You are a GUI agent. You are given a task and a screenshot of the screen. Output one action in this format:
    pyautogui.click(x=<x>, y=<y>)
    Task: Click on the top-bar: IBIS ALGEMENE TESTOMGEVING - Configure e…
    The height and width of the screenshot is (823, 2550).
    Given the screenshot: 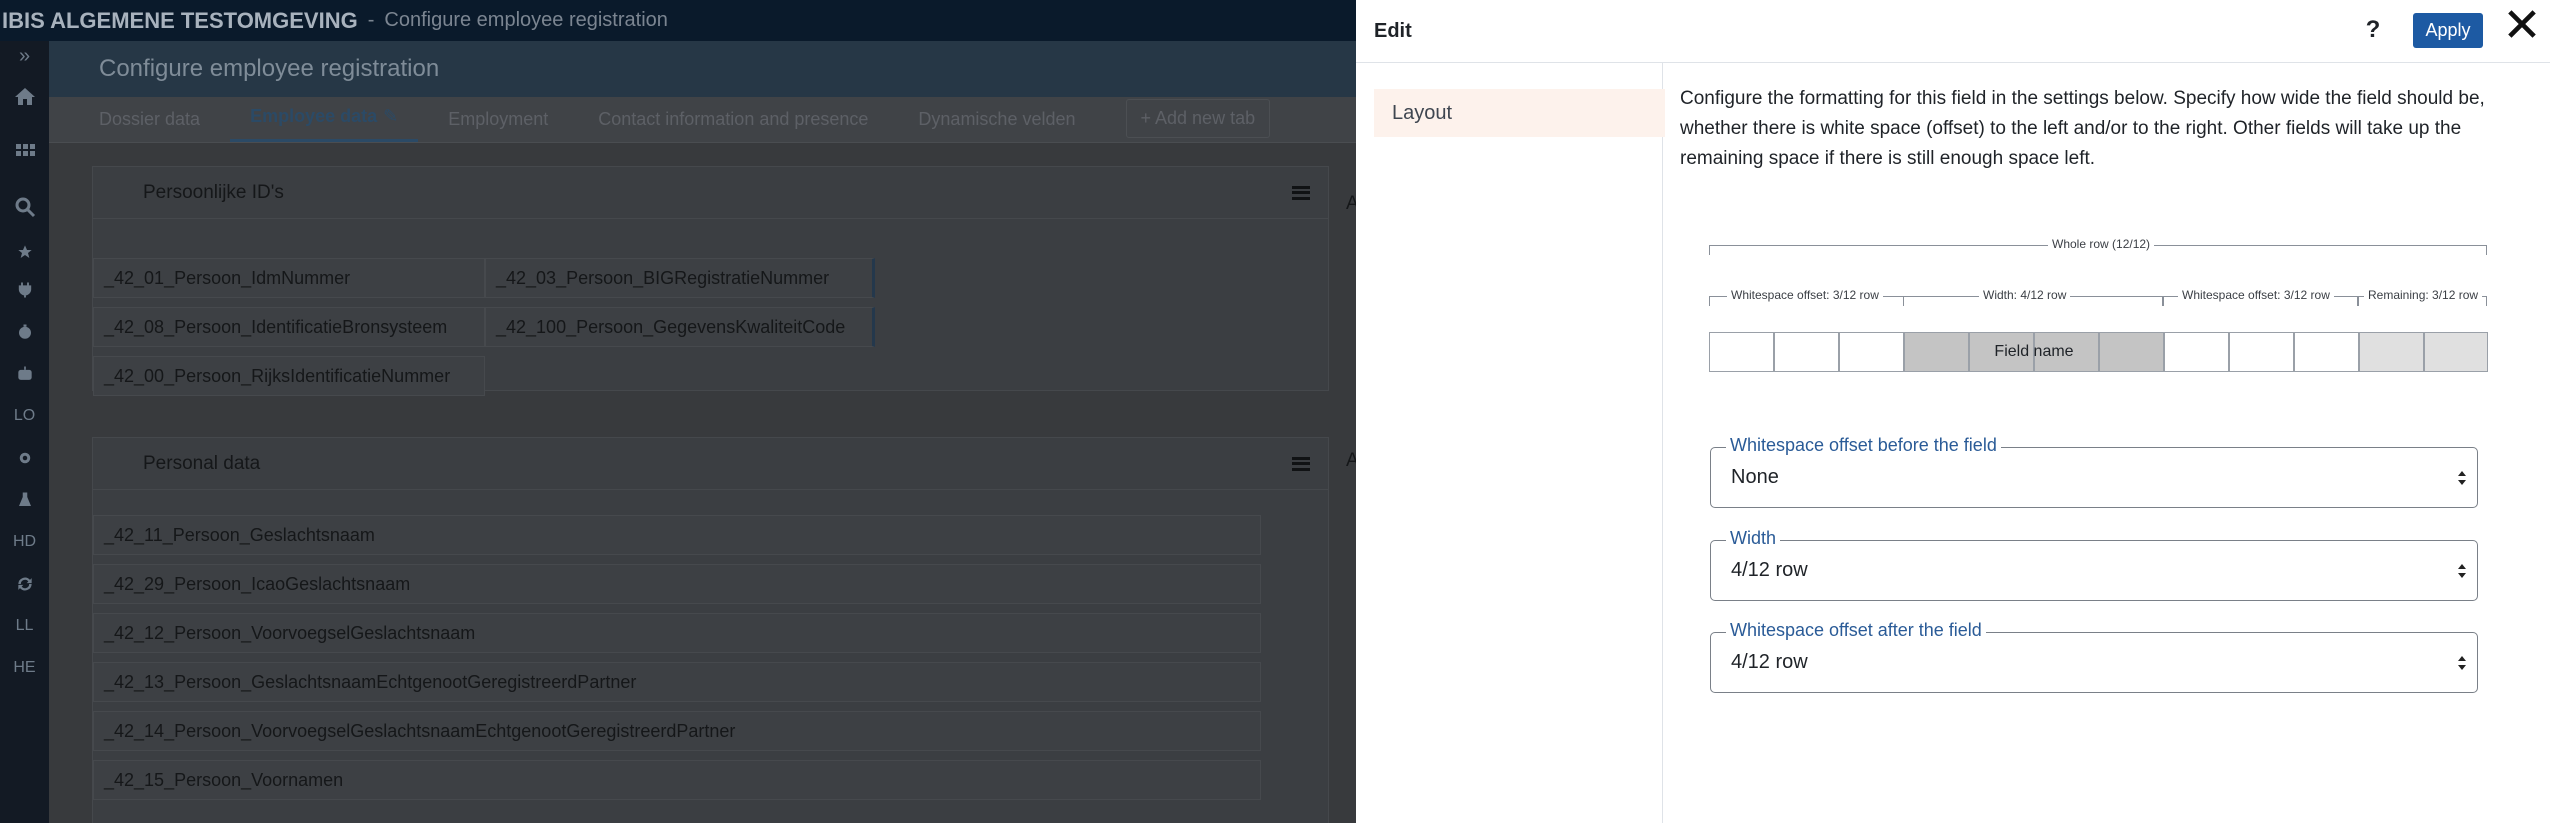 What is the action you would take?
    pyautogui.click(x=678, y=20)
    